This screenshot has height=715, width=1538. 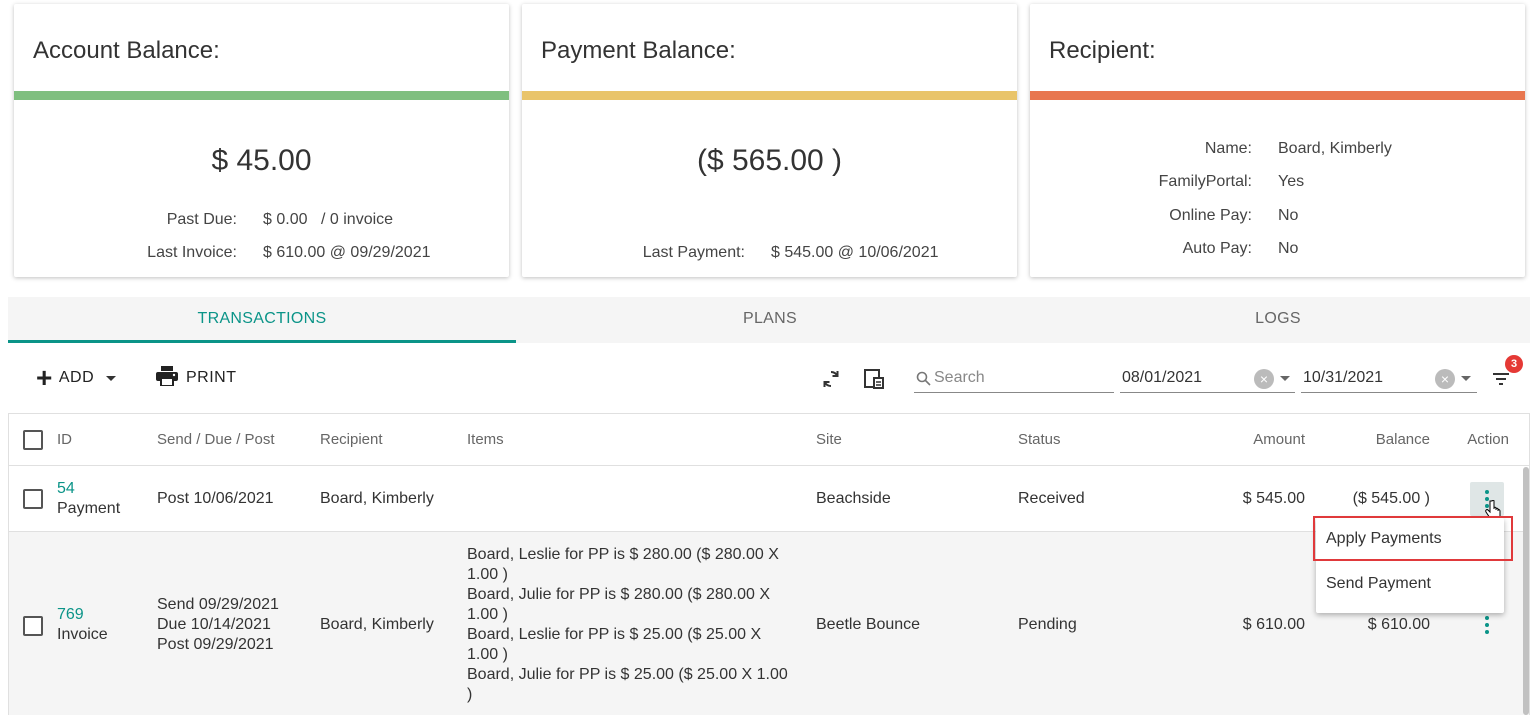 I want to click on tab-logs: LOGS, so click(x=1278, y=320).